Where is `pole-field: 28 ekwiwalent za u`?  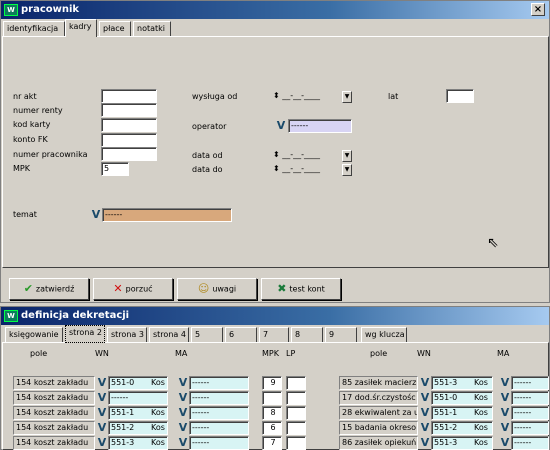
pole-field: 28 ekwiwalent za u is located at coordinates (378, 413).